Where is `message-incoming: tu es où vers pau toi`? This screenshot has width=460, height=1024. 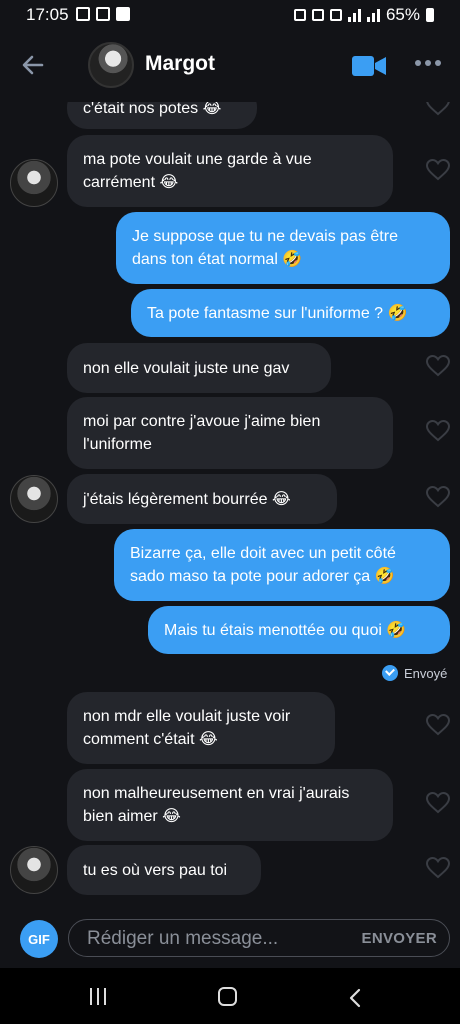
message-incoming: tu es où vers pau toi is located at coordinates (164, 870).